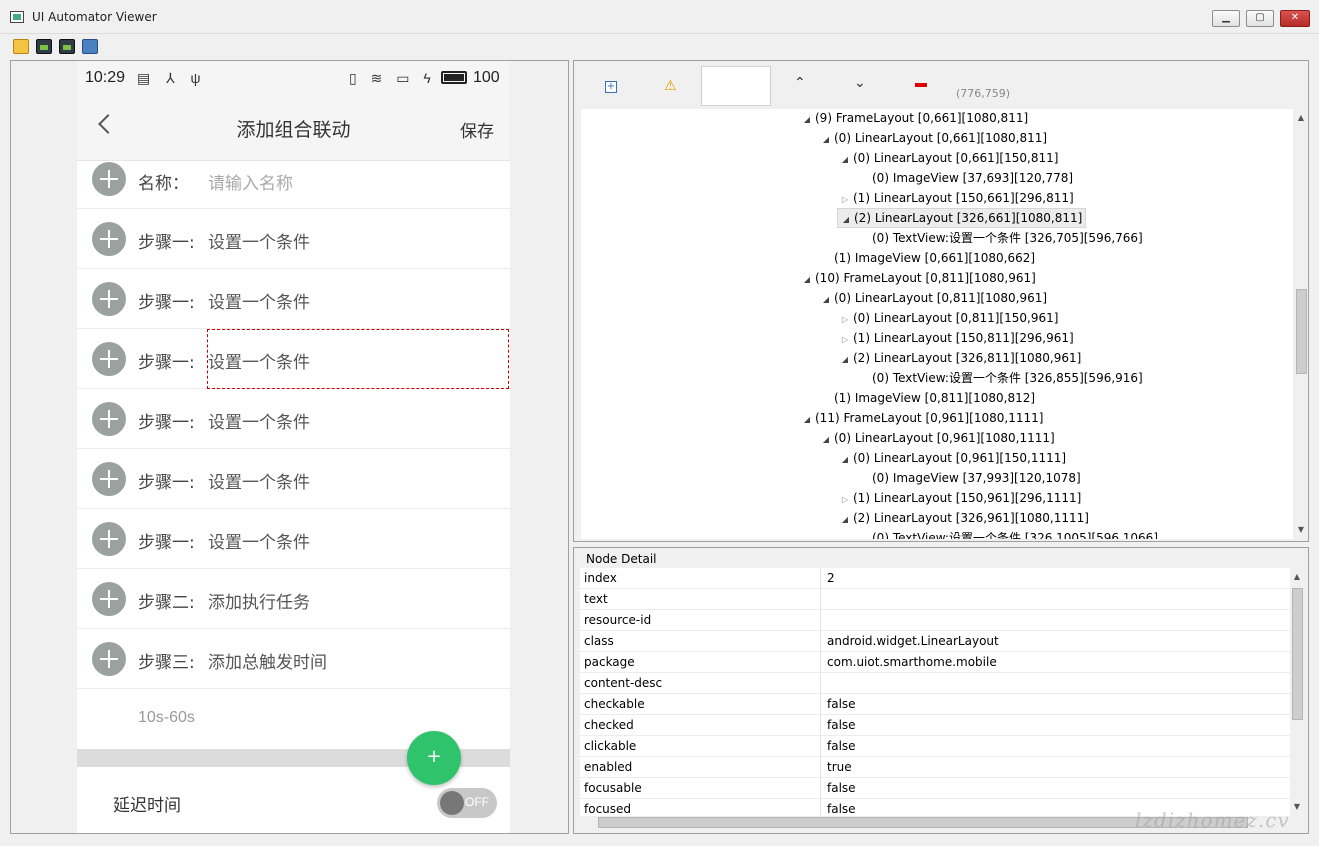 This screenshot has width=1319, height=846. What do you see at coordinates (951, 458) in the screenshot?
I see `tree-node: ◢ (0) LinearLayout [0,961][150,1111]` at bounding box center [951, 458].